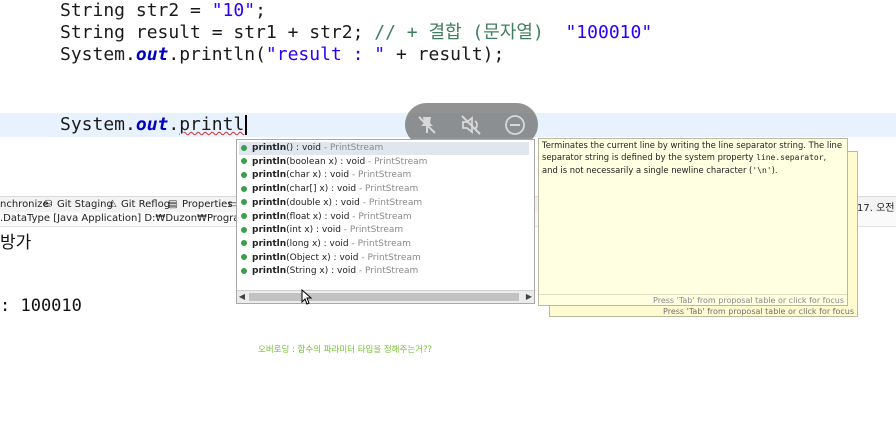  I want to click on proposal-signature: println() : void, so click(286, 148).